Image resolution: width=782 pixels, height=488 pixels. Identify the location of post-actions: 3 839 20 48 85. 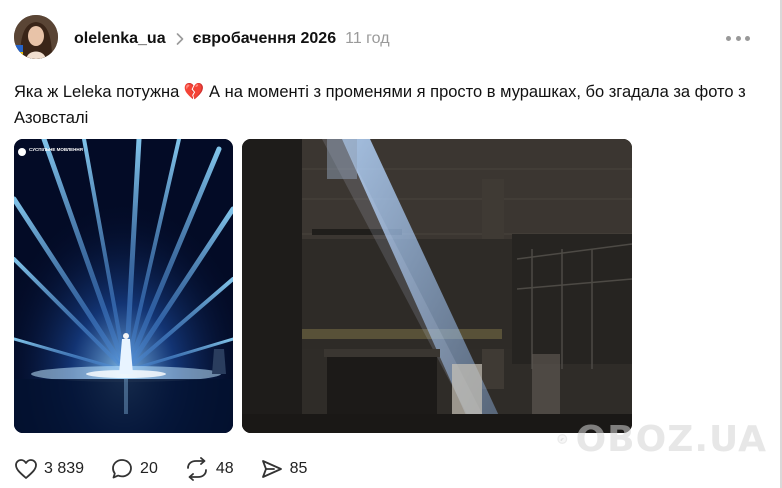
(173, 469).